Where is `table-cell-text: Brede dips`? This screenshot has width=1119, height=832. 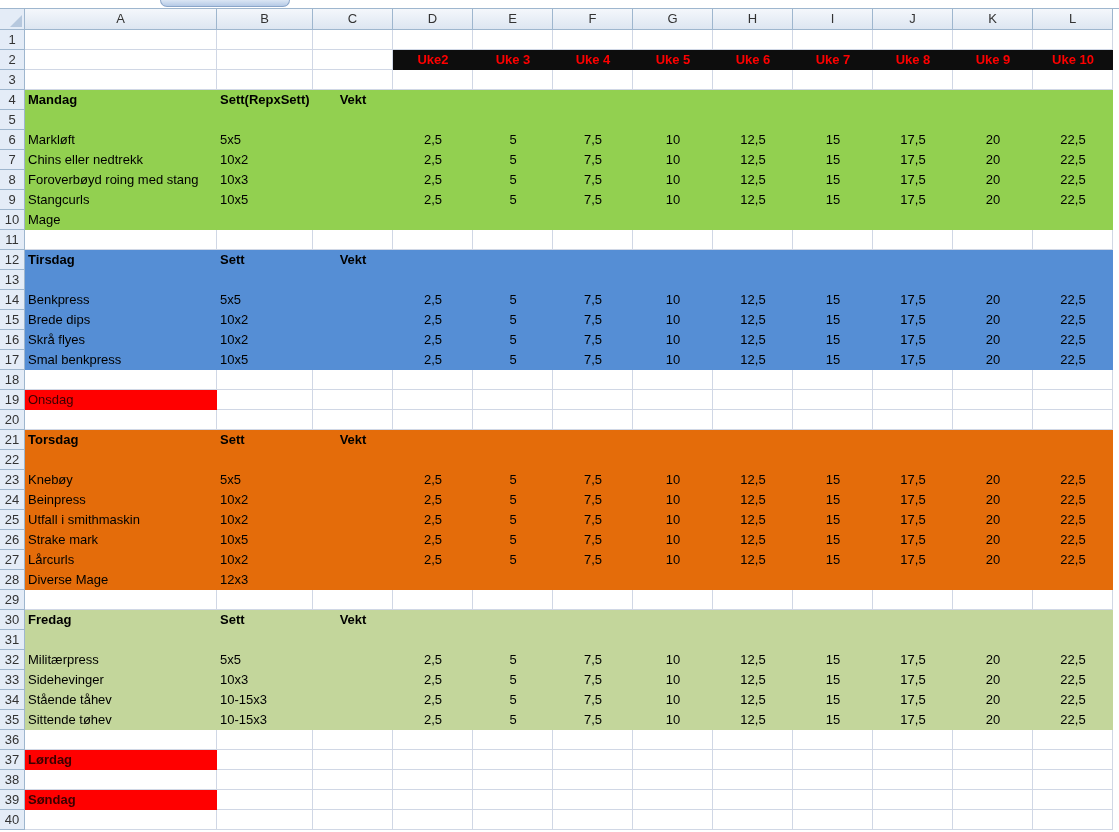
table-cell-text: Brede dips is located at coordinates (59, 319).